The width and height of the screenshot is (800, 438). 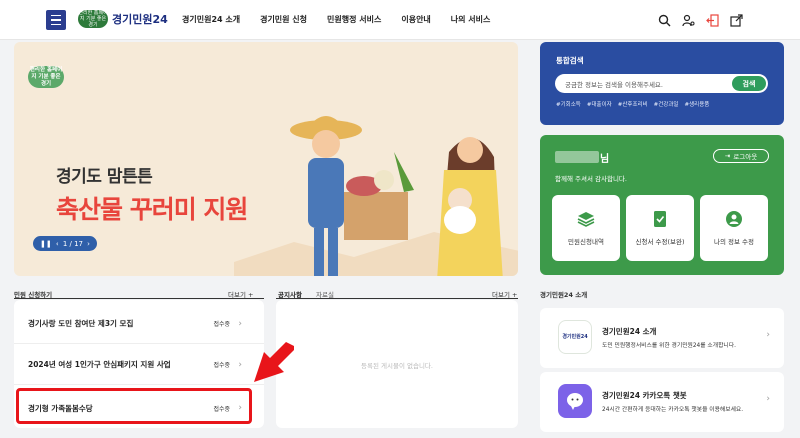 I want to click on nav-item-intro: 경기민원24 소개, so click(x=211, y=19).